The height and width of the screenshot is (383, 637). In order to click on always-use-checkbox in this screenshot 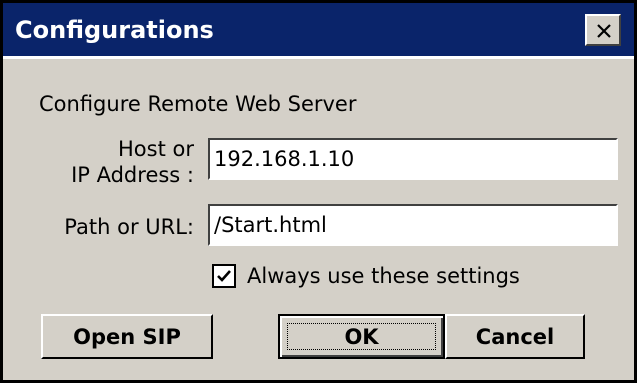, I will do `click(224, 276)`.